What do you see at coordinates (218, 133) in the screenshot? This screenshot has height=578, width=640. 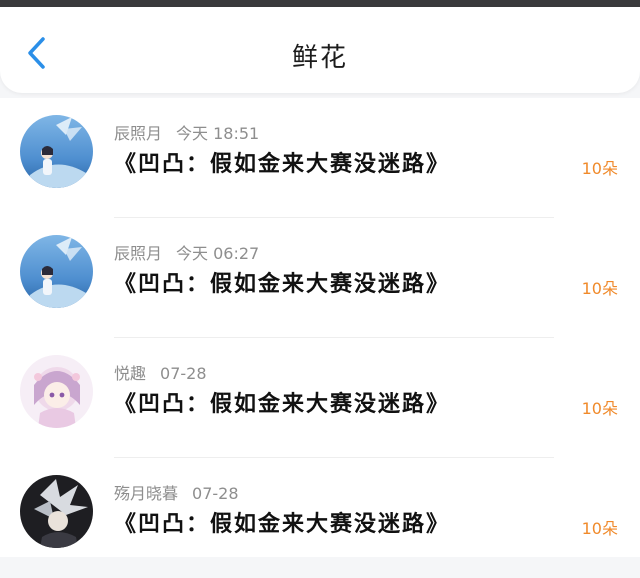 I see `timestamp: 今天 18:51` at bounding box center [218, 133].